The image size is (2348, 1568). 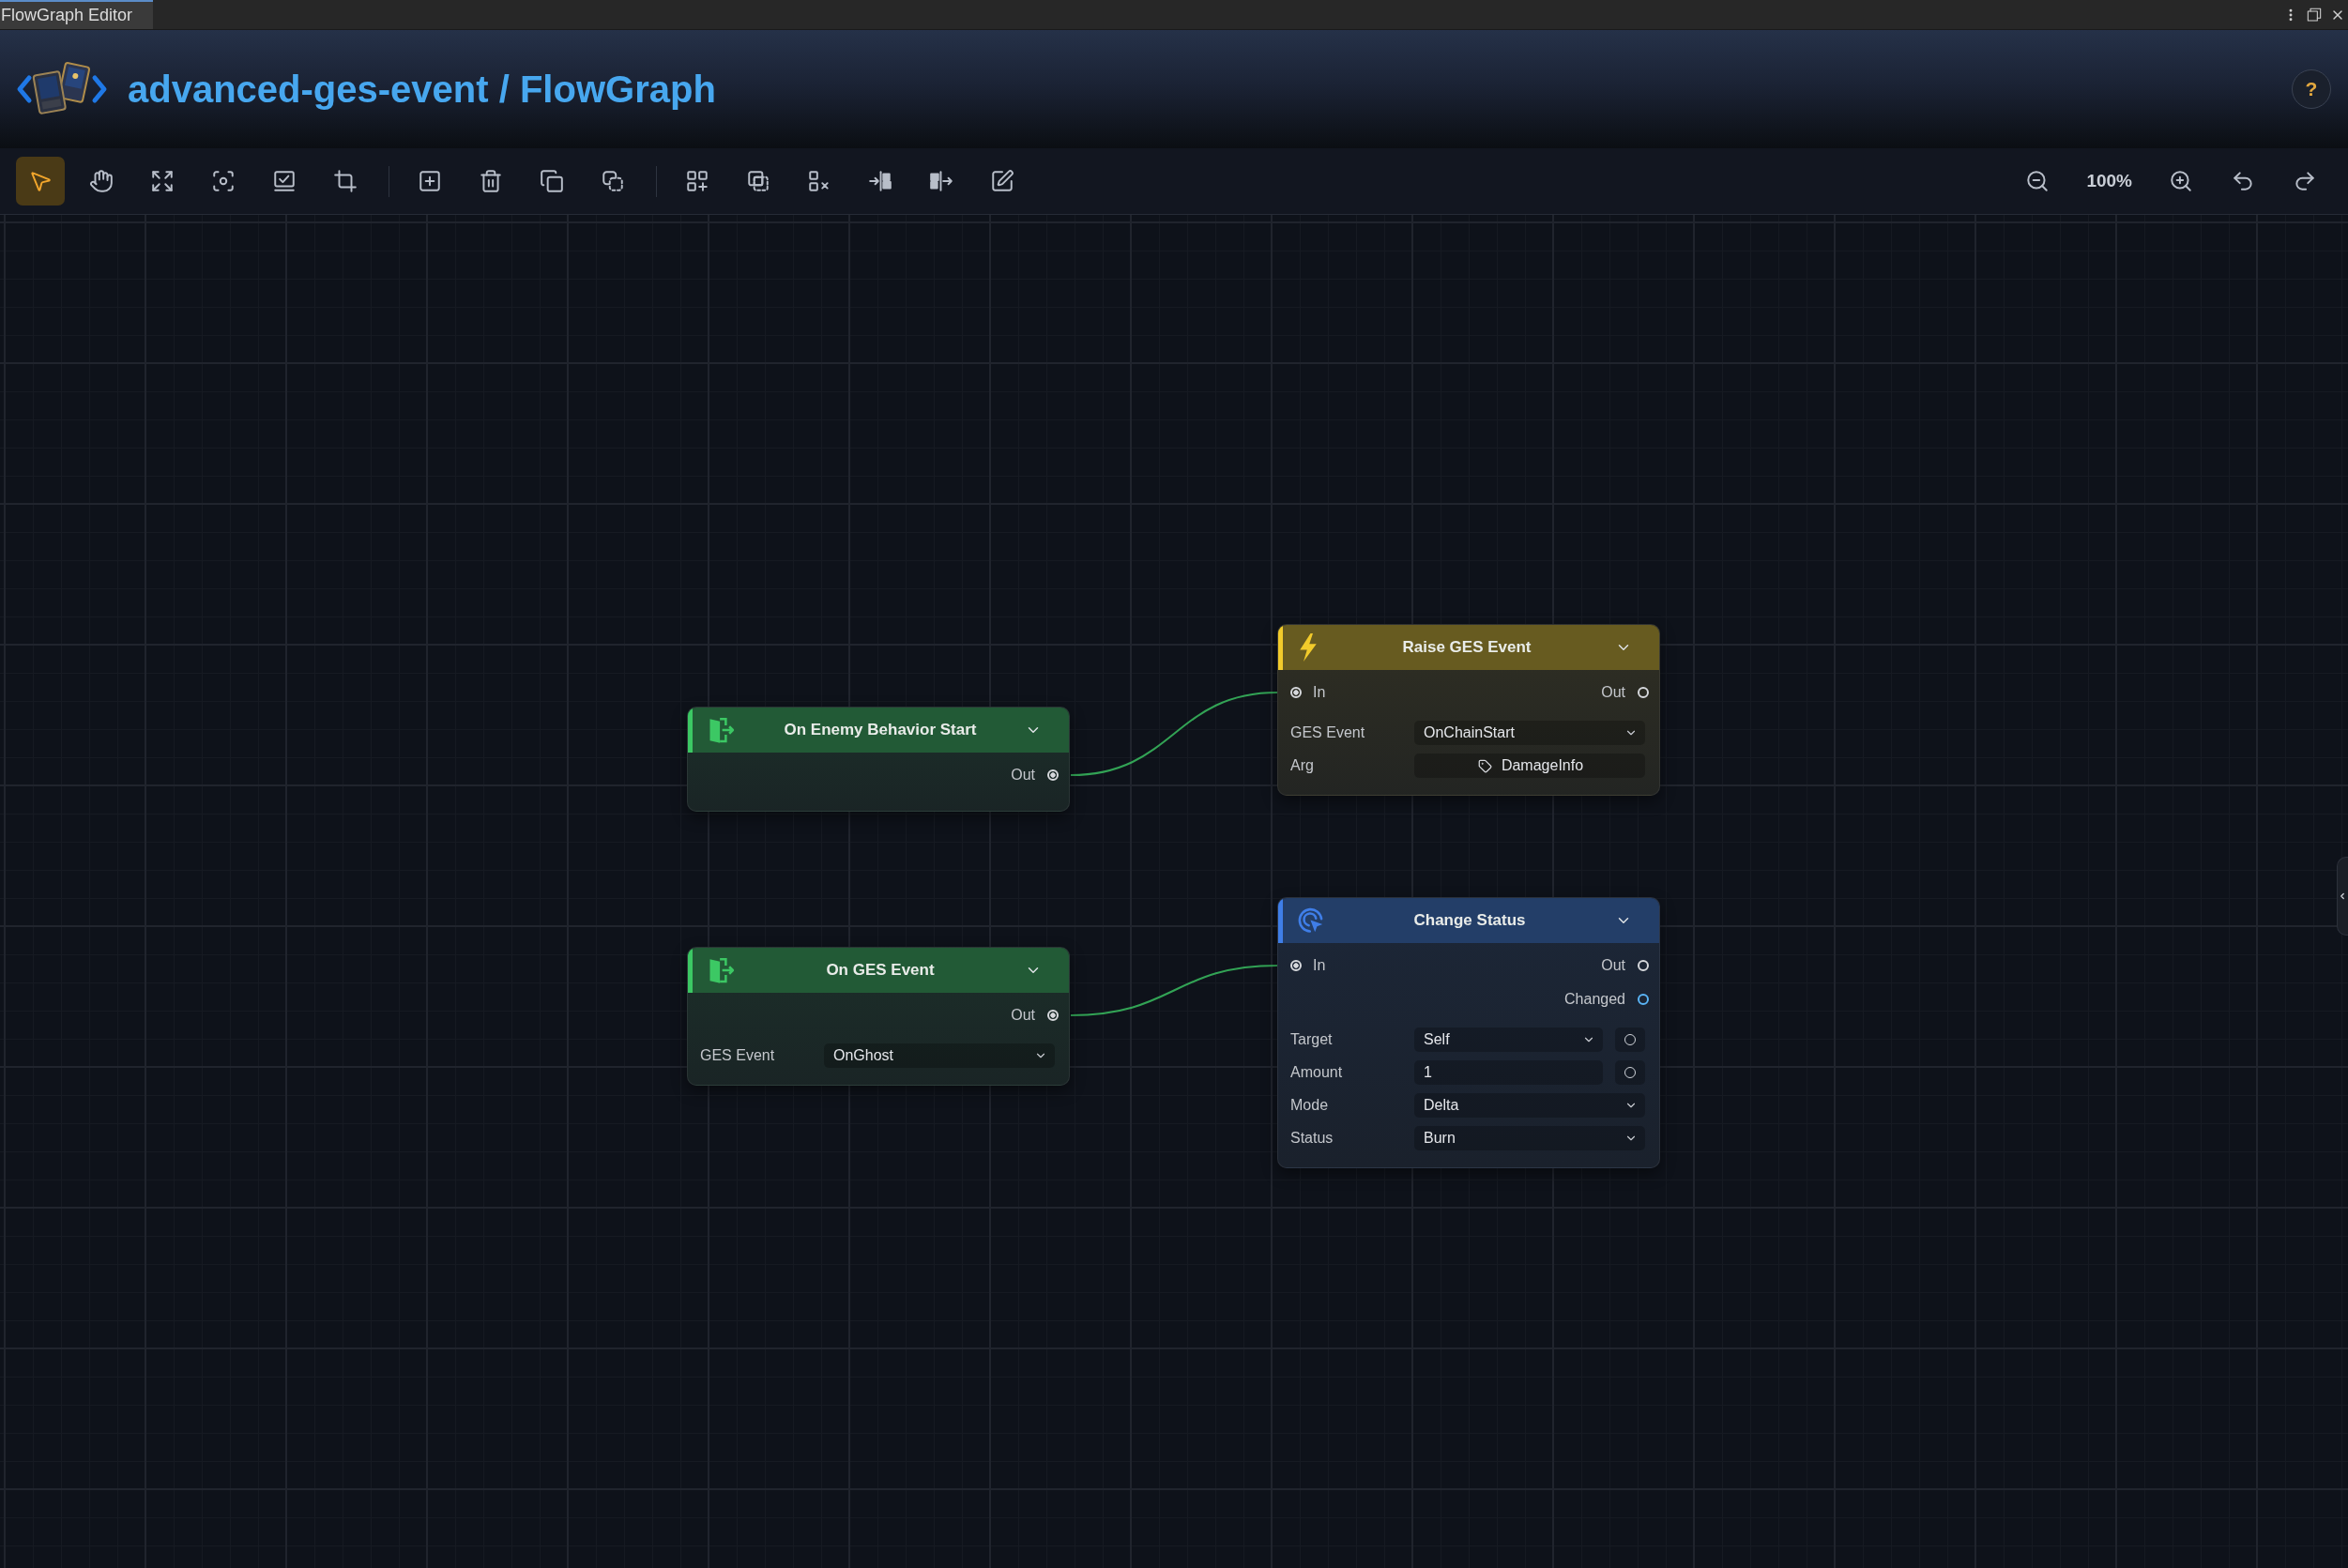 What do you see at coordinates (1310, 1105) in the screenshot?
I see `field-label: Mode` at bounding box center [1310, 1105].